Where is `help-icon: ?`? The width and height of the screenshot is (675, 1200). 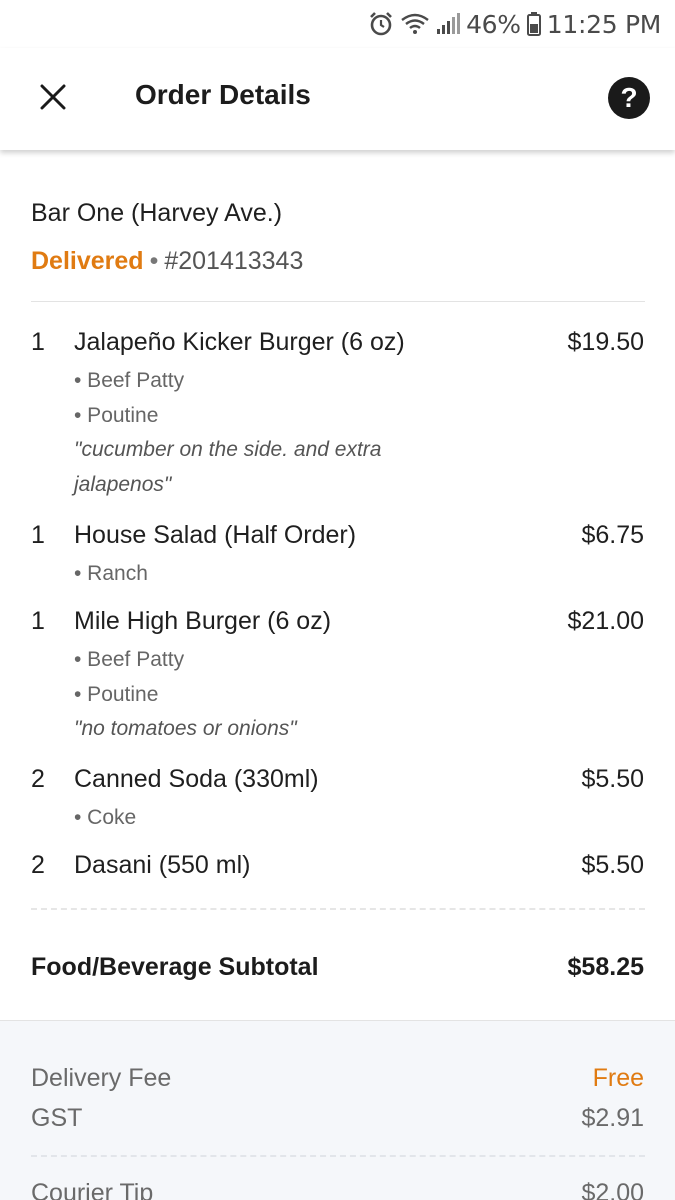 help-icon: ? is located at coordinates (629, 97).